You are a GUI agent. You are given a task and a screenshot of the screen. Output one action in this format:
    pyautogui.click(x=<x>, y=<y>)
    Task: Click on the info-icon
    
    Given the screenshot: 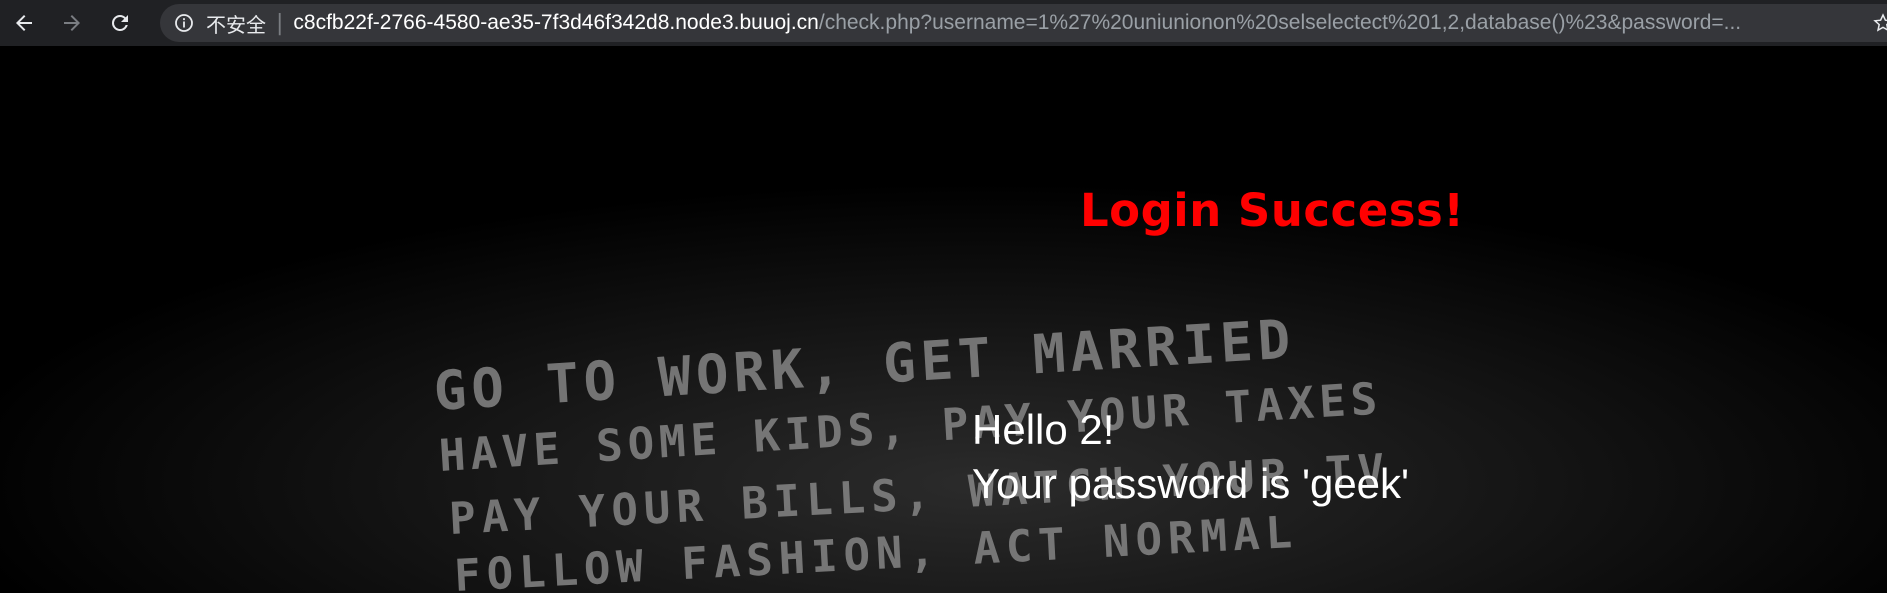 What is the action you would take?
    pyautogui.click(x=184, y=23)
    